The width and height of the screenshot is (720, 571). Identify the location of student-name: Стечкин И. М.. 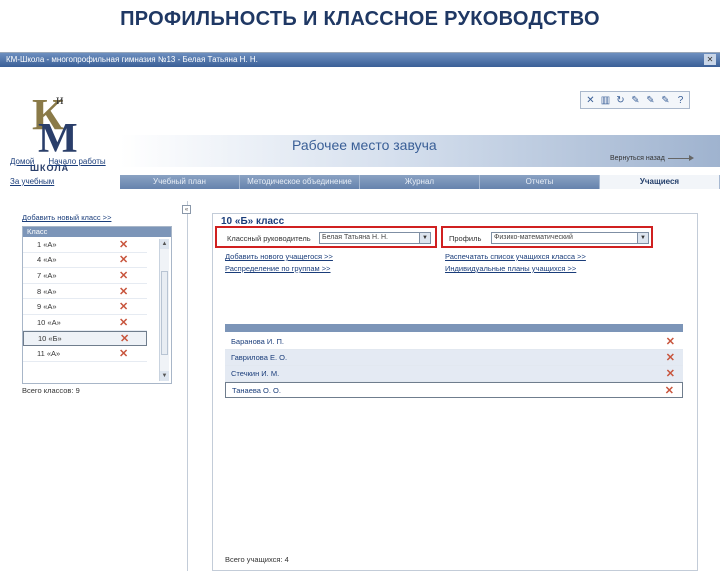
(255, 373).